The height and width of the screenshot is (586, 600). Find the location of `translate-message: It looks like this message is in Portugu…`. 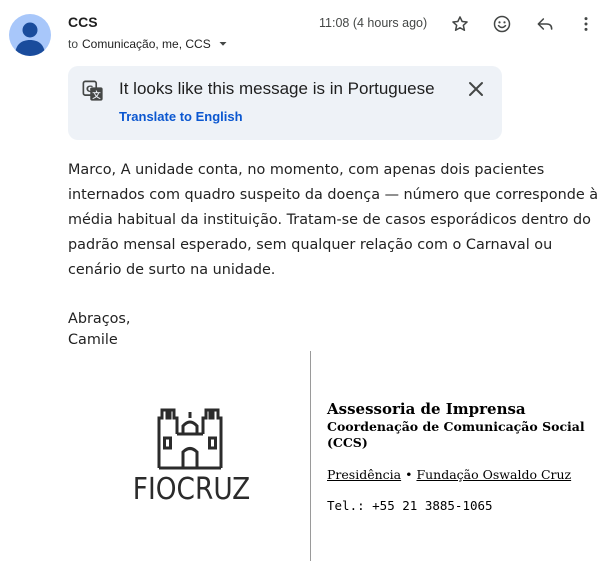

translate-message: It looks like this message is in Portugu… is located at coordinates (277, 88).